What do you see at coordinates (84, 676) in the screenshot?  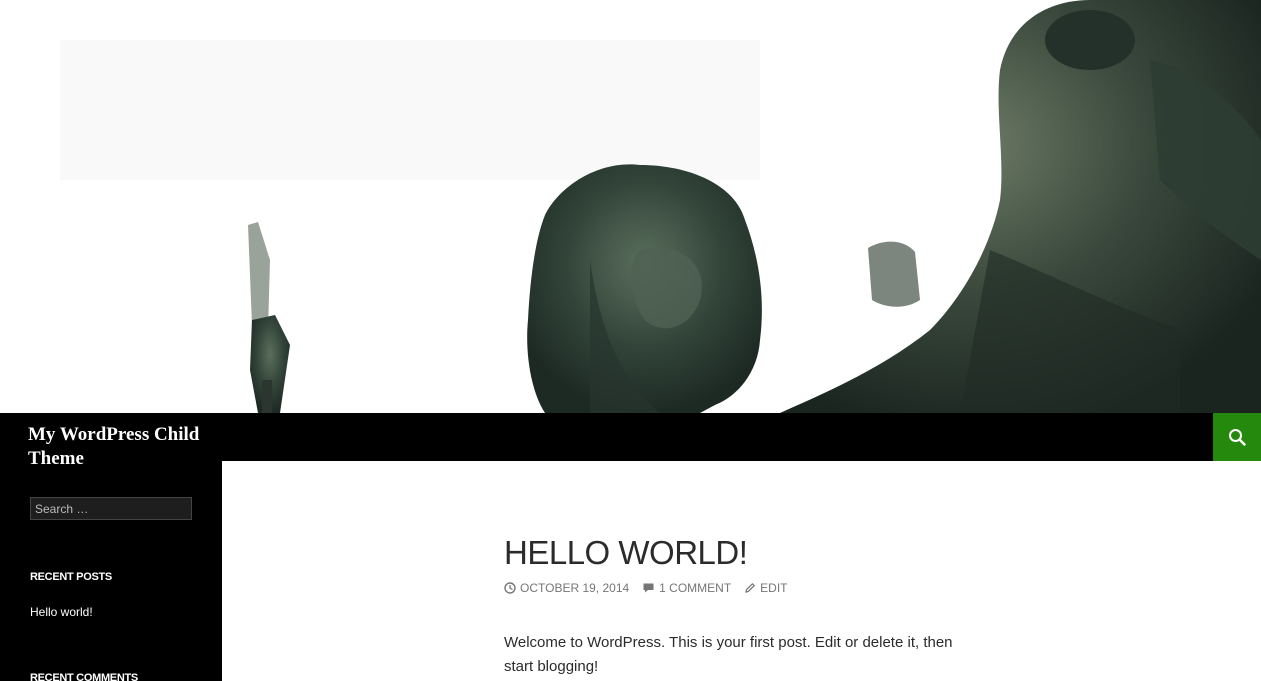 I see `recent-comments-title: RECENT COMMENTS` at bounding box center [84, 676].